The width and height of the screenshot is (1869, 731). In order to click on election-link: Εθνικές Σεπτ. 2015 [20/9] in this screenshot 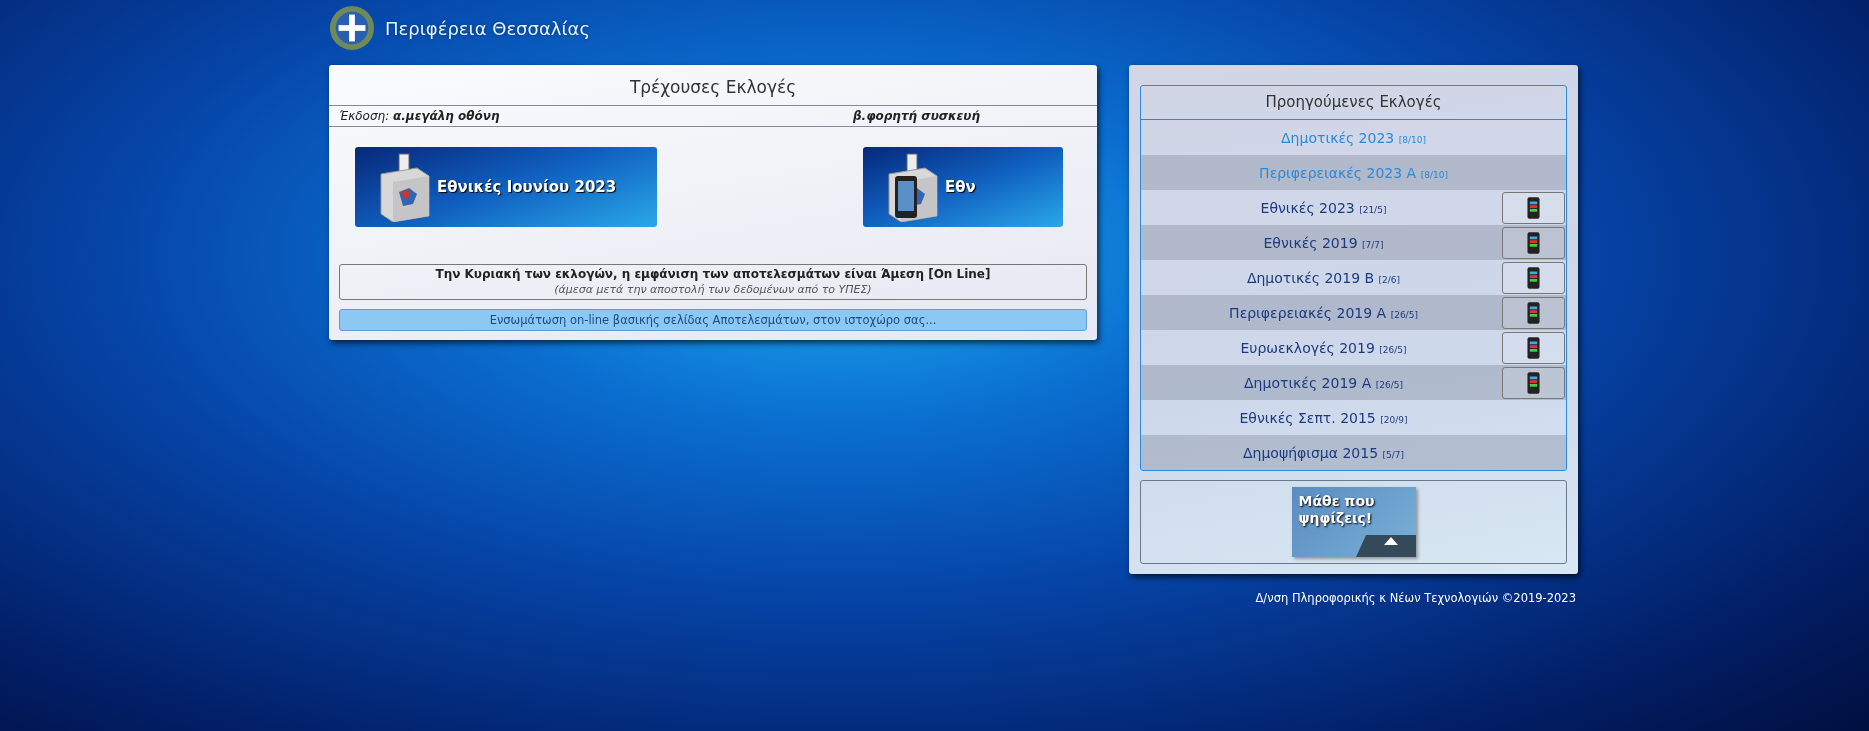, I will do `click(1323, 417)`.